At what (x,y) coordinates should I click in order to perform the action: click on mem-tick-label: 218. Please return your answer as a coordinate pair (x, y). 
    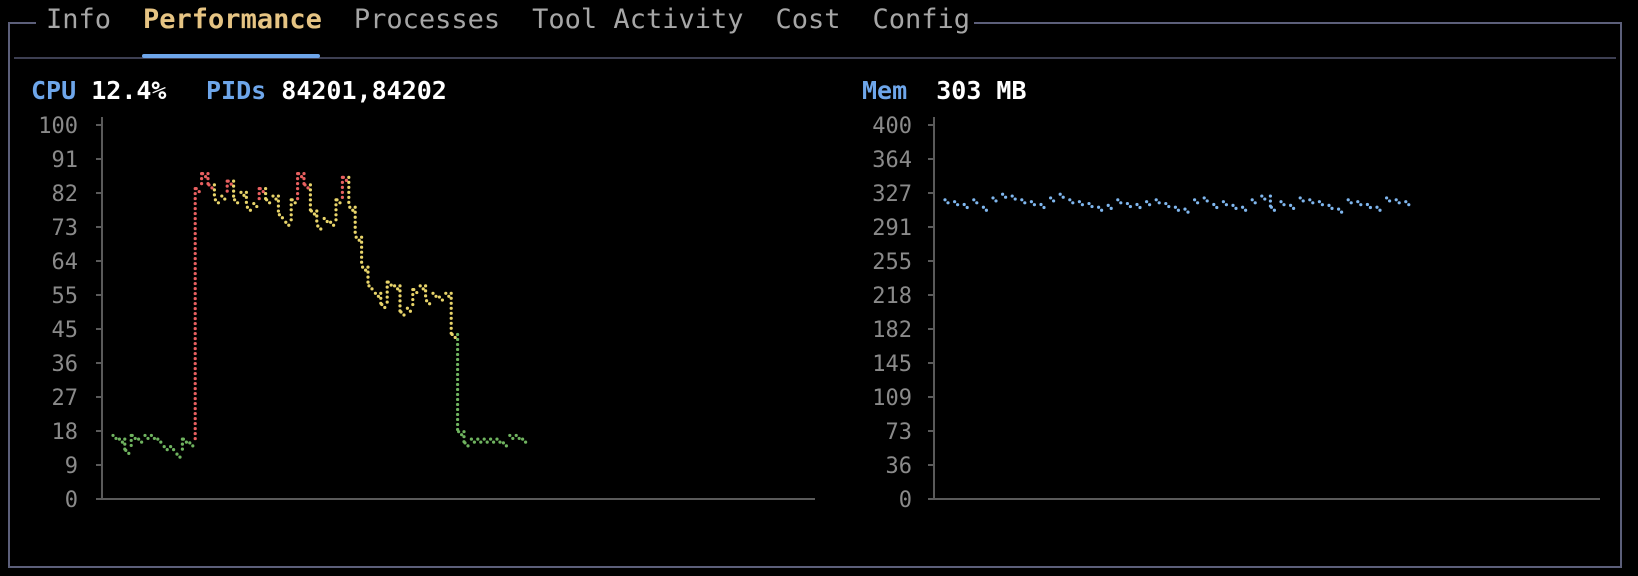
    Looking at the image, I should click on (892, 296).